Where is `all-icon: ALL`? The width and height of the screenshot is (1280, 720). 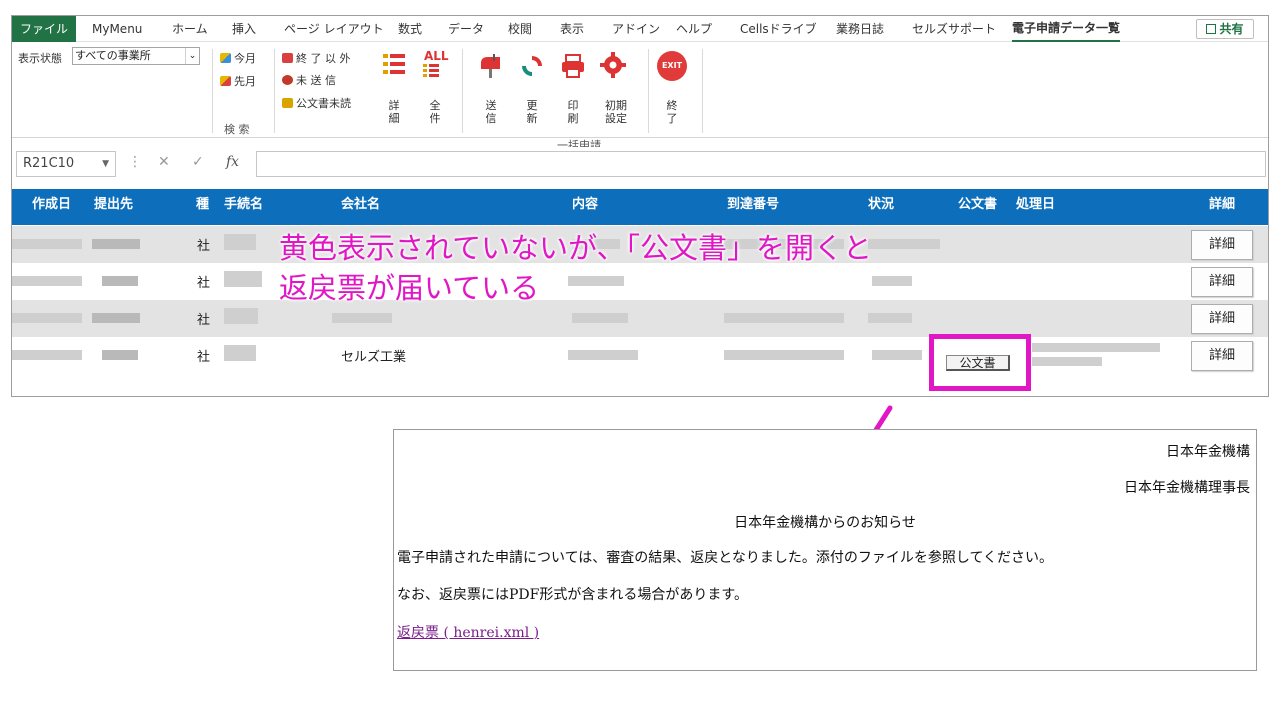
all-icon: ALL is located at coordinates (436, 56).